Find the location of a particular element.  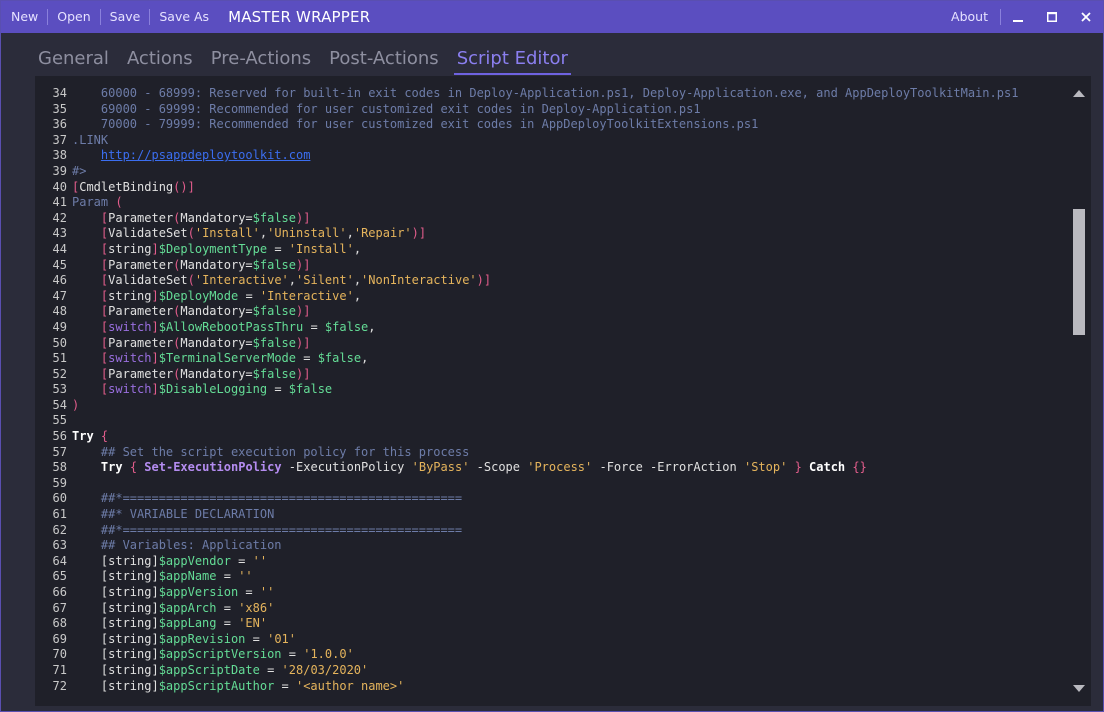

code-link: http://psappdeploytoolkit.com is located at coordinates (206, 155).